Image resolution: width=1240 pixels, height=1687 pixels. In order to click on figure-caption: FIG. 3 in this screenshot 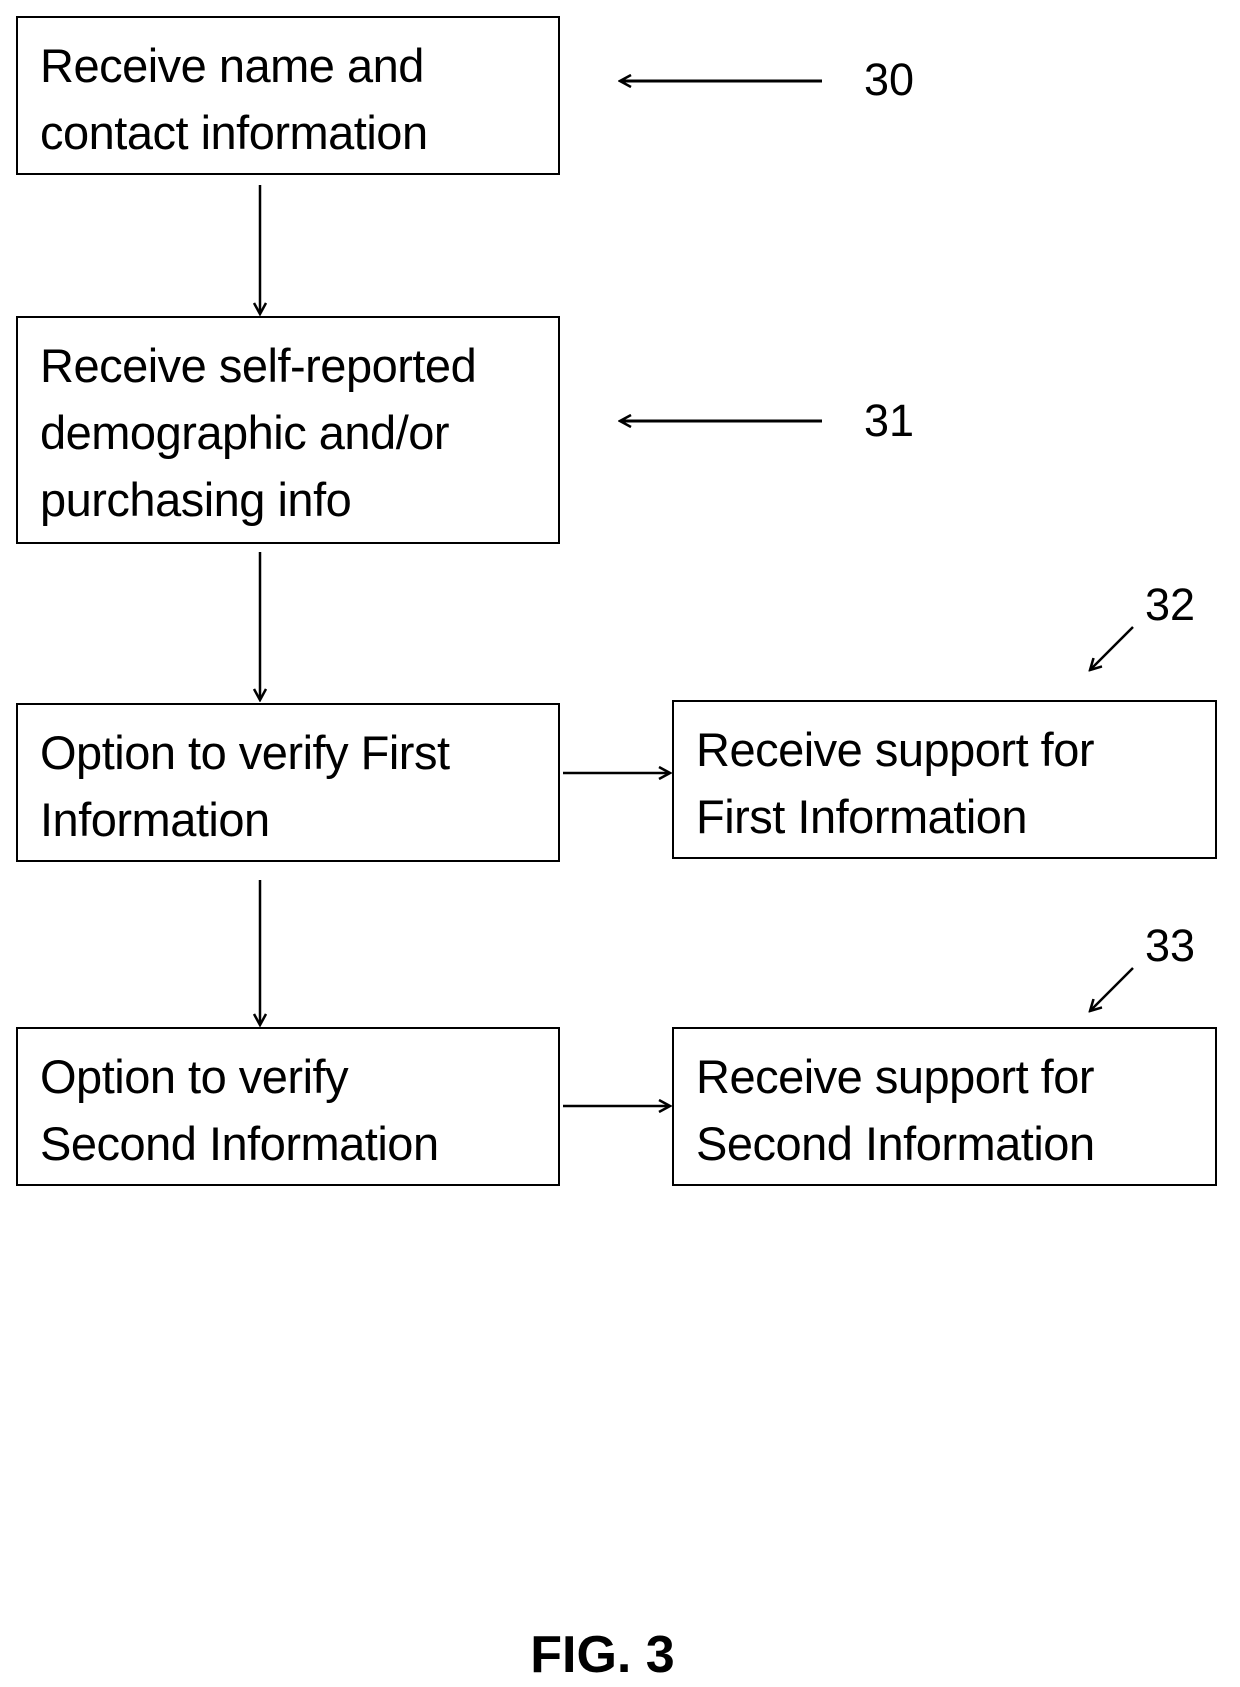, I will do `click(602, 1655)`.